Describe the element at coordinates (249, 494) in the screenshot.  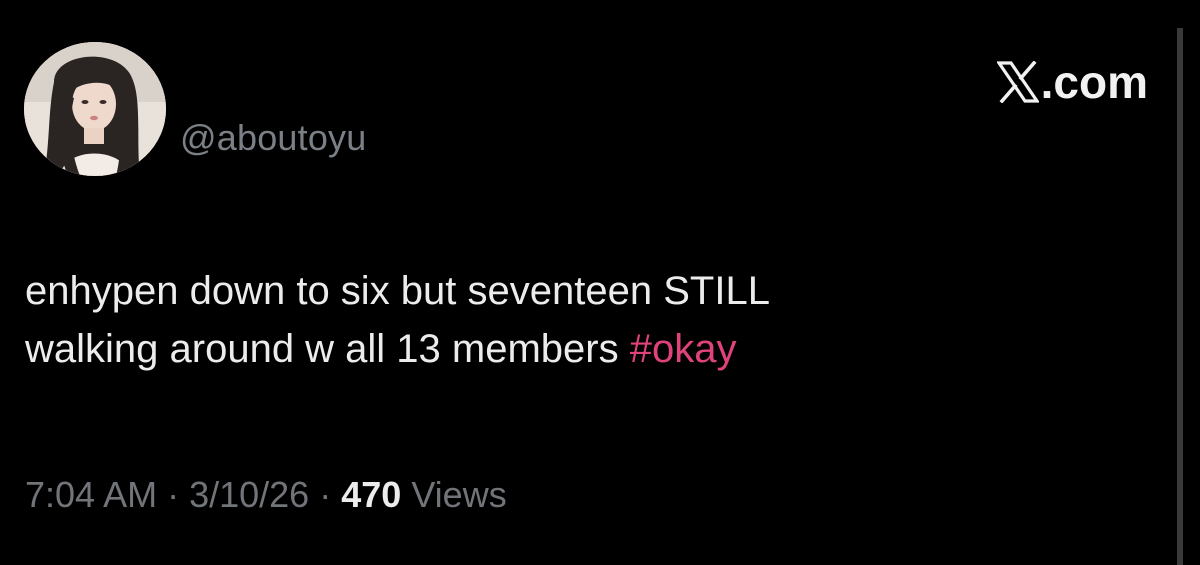
I see `tweet-date: 3/10/26` at that location.